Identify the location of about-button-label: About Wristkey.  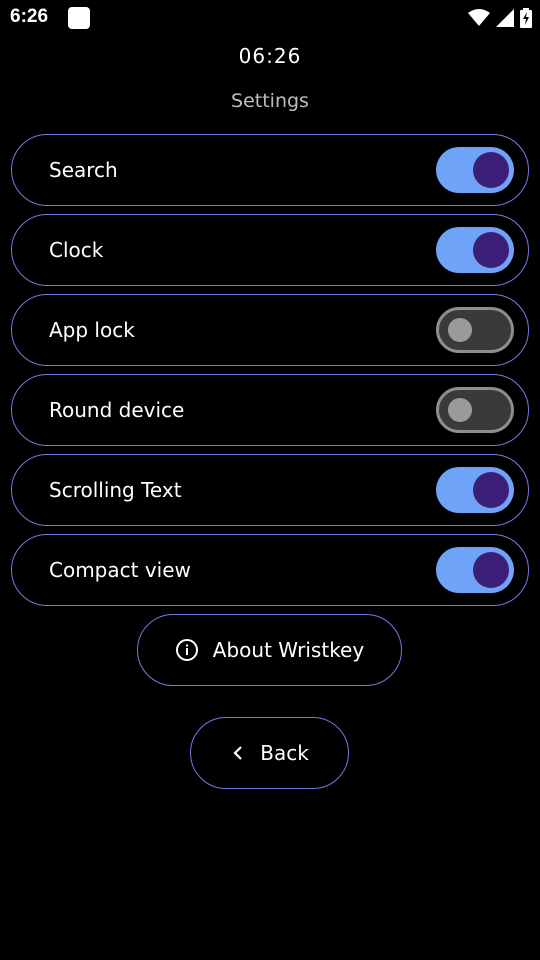
(288, 650).